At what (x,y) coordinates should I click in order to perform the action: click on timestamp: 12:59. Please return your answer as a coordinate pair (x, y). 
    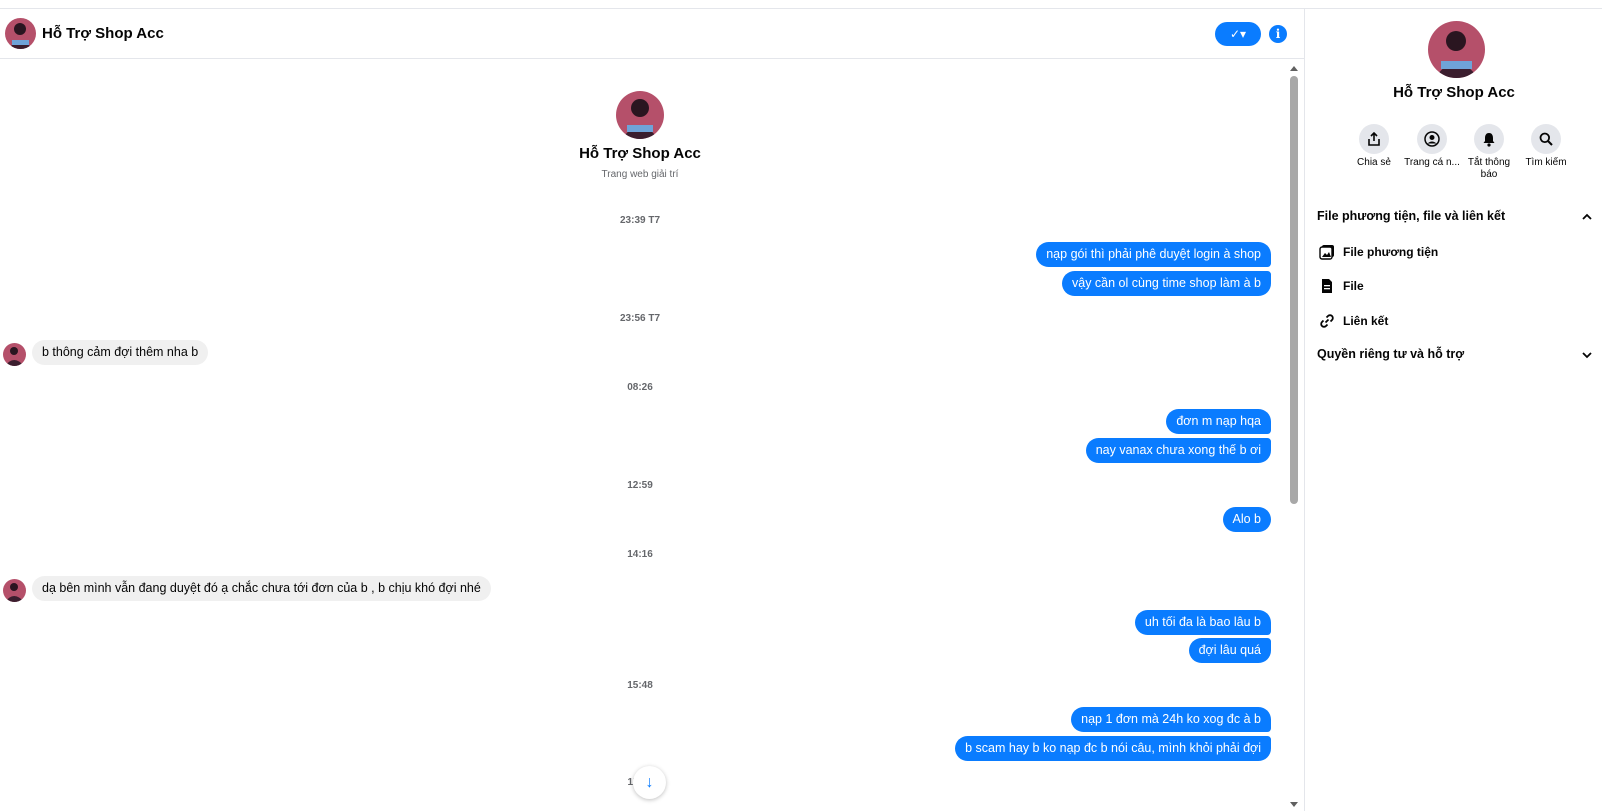
    Looking at the image, I should click on (640, 485).